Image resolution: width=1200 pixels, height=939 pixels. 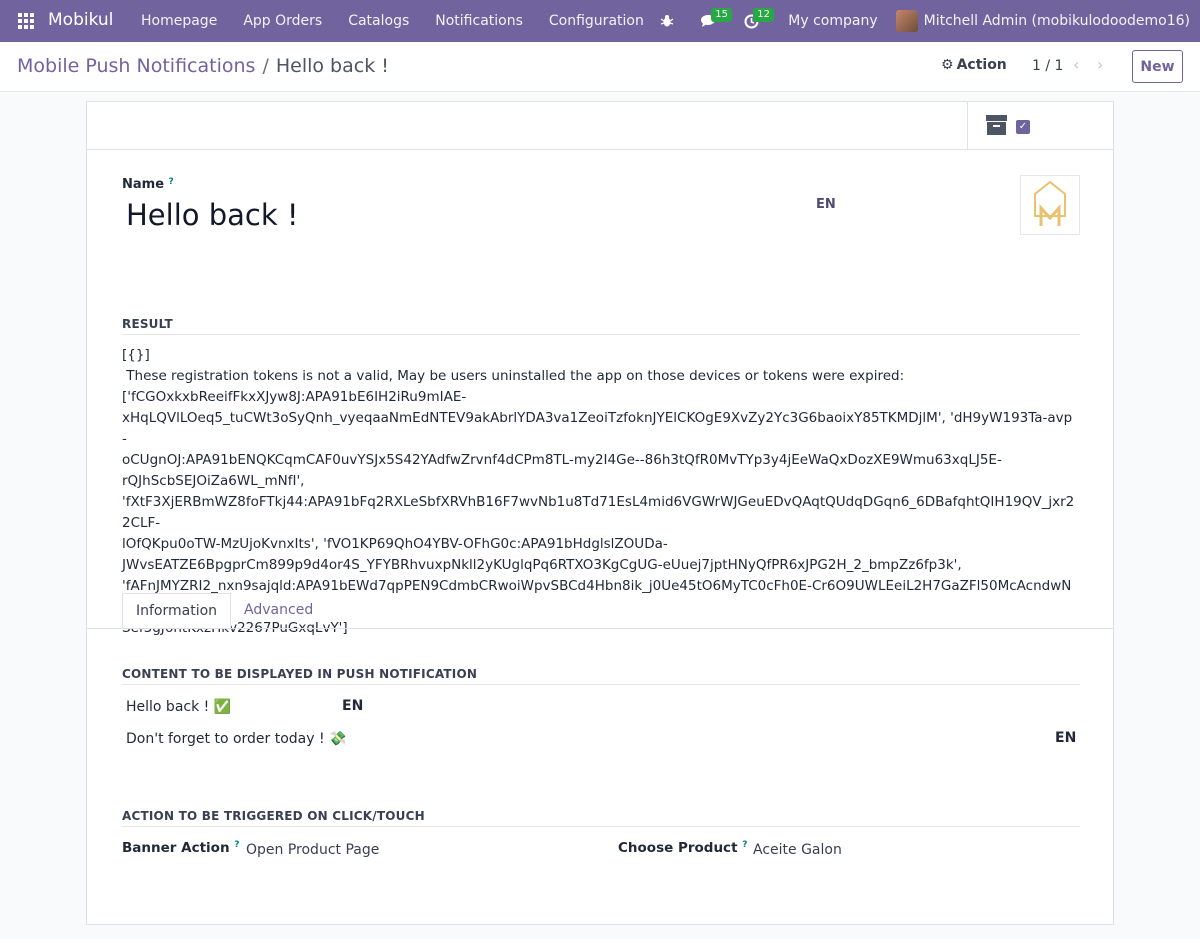 I want to click on action-menu-button: ⚙ Action, so click(x=974, y=65).